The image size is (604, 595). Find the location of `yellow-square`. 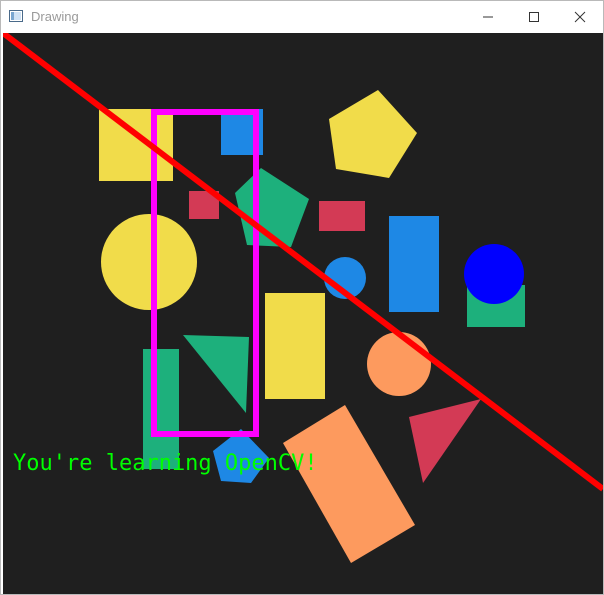

yellow-square is located at coordinates (136, 145).